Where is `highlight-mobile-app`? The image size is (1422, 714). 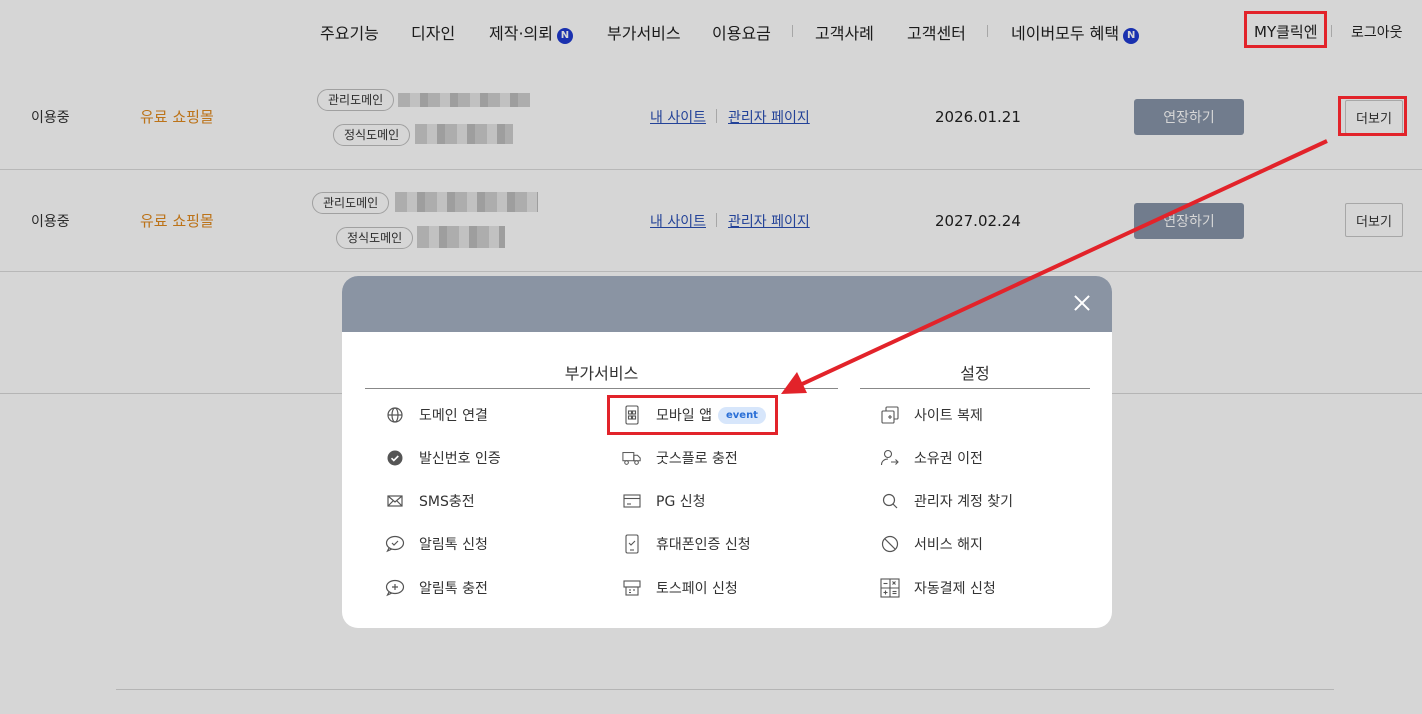 highlight-mobile-app is located at coordinates (692, 415).